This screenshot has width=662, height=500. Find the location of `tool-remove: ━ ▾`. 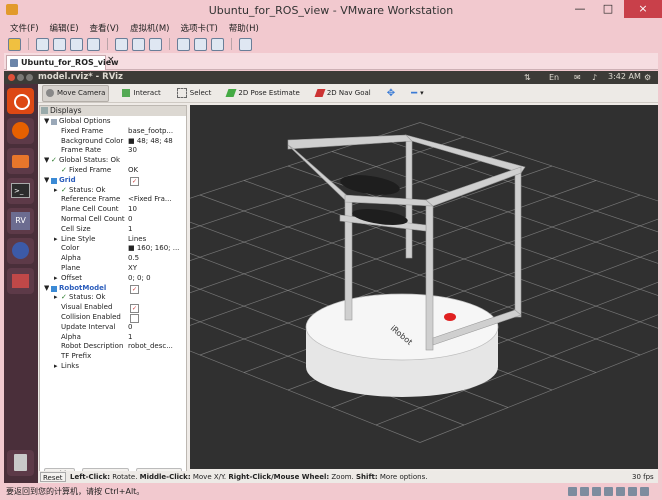

tool-remove: ━ ▾ is located at coordinates (417, 93).